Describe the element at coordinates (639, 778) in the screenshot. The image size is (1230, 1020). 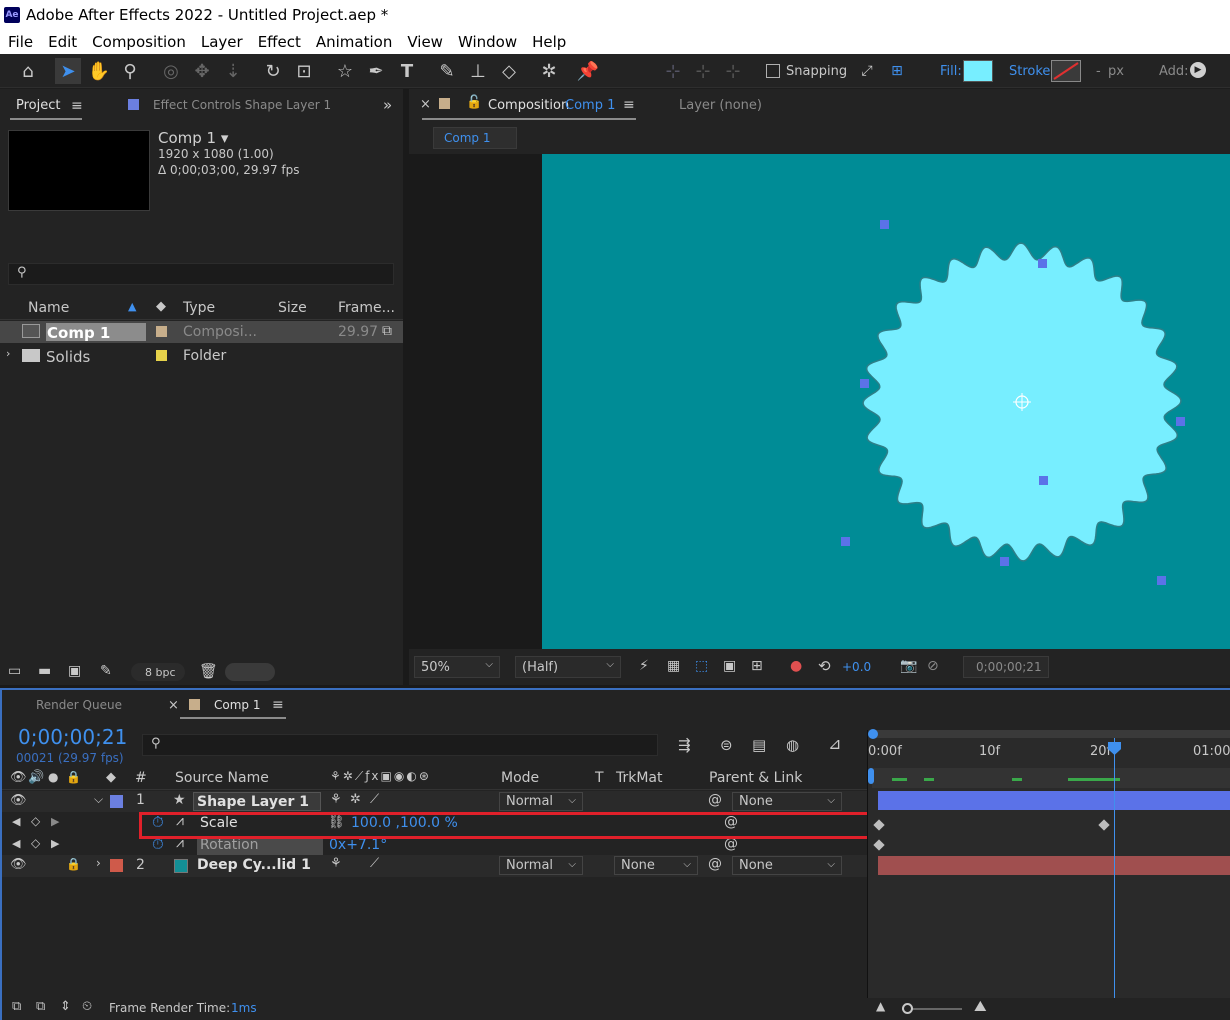
I see `col-trkmat: TrkMat` at that location.